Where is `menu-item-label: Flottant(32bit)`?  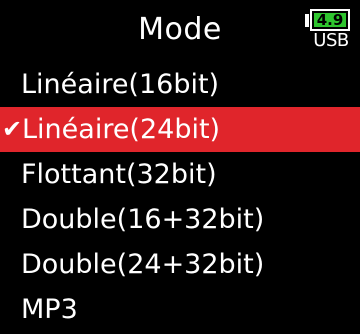 menu-item-label: Flottant(32bit) is located at coordinates (119, 174).